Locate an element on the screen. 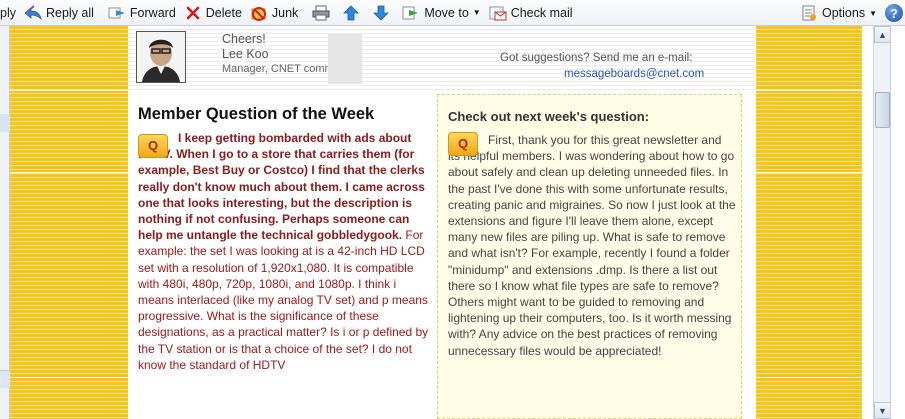 The image size is (905, 419). options-icon is located at coordinates (809, 13).